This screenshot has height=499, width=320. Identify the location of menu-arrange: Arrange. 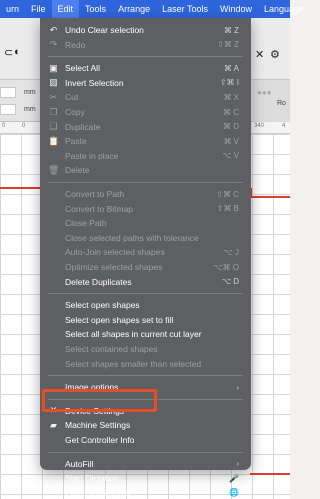
(134, 9).